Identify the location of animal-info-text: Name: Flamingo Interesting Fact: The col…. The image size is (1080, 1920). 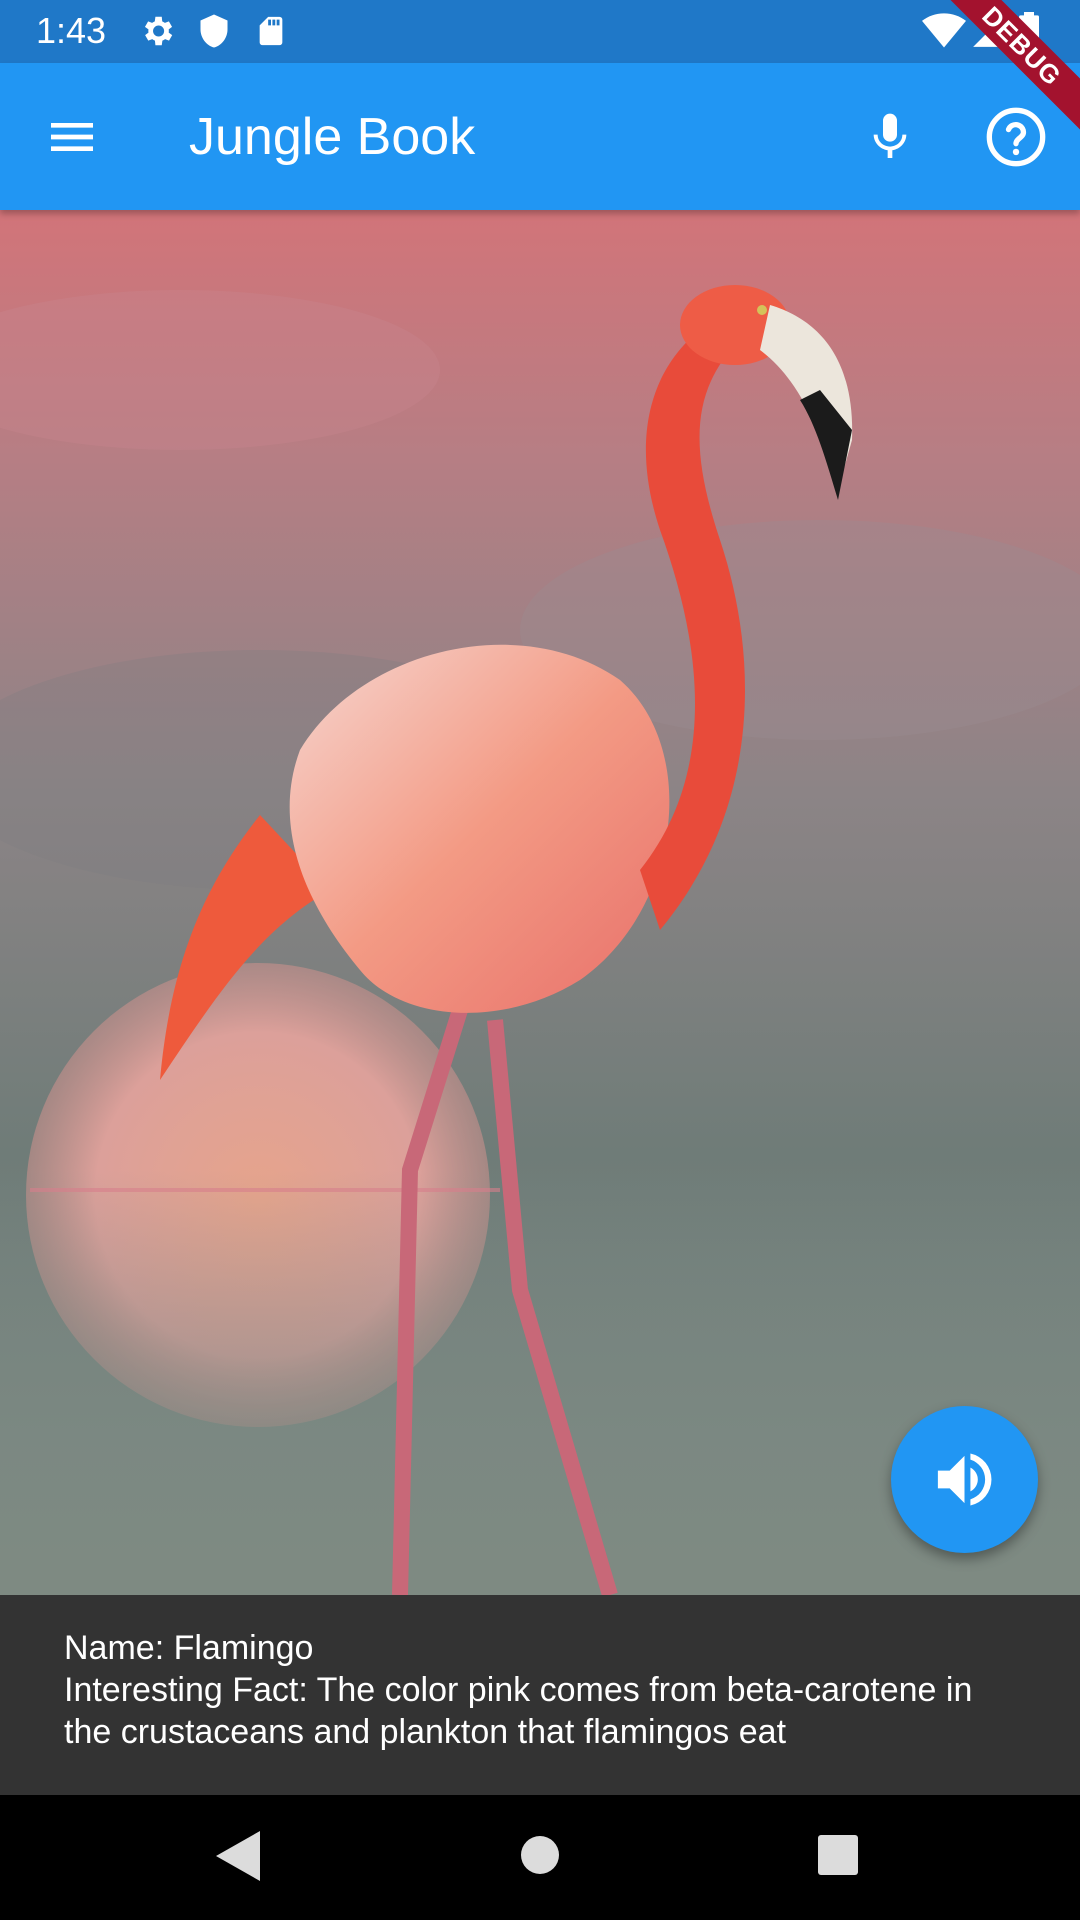
(544, 1690).